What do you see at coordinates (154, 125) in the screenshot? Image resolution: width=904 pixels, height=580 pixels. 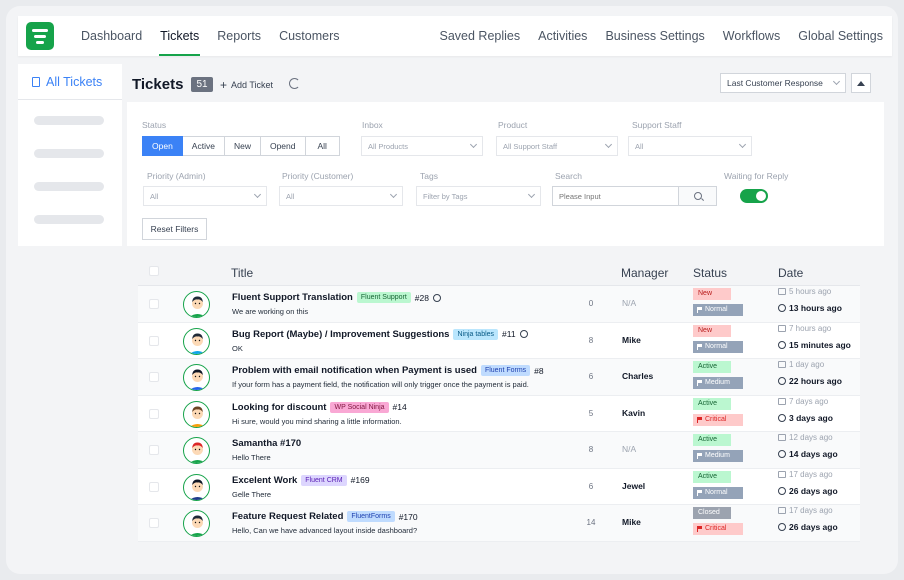 I see `status-filter-label: Status` at bounding box center [154, 125].